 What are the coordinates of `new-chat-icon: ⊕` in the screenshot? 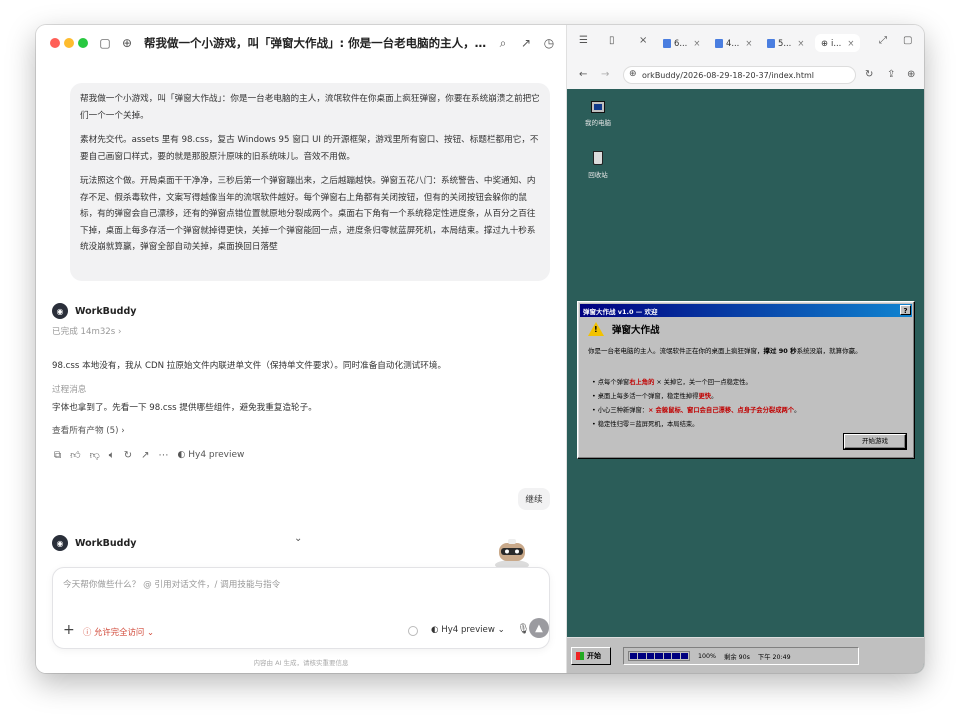 It's located at (127, 43).